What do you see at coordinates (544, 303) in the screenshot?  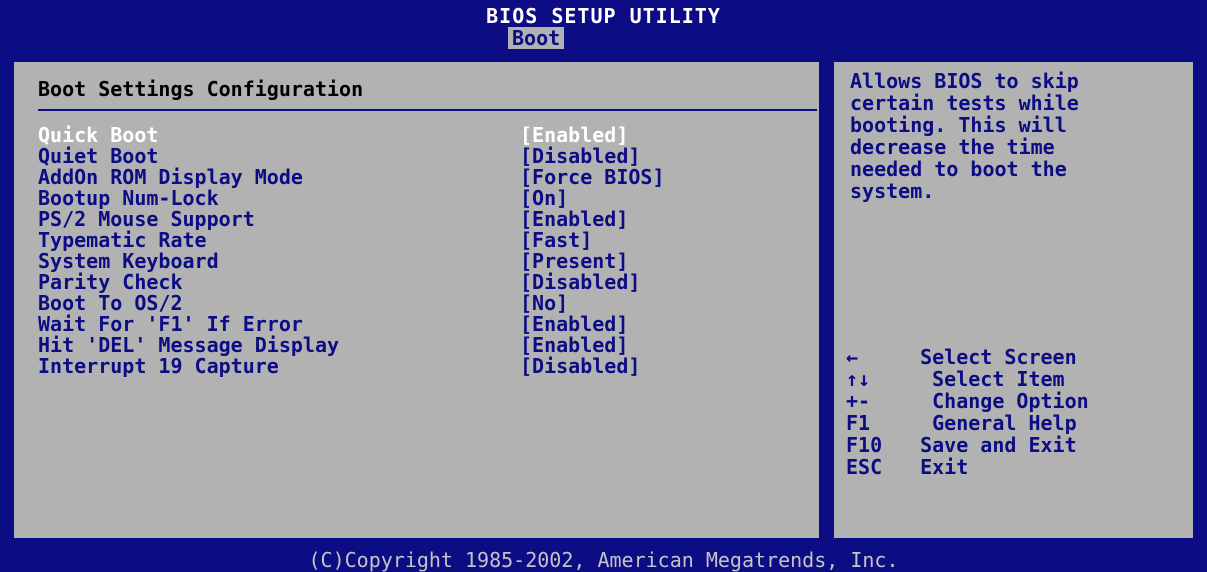 I see `setting-value: [No]` at bounding box center [544, 303].